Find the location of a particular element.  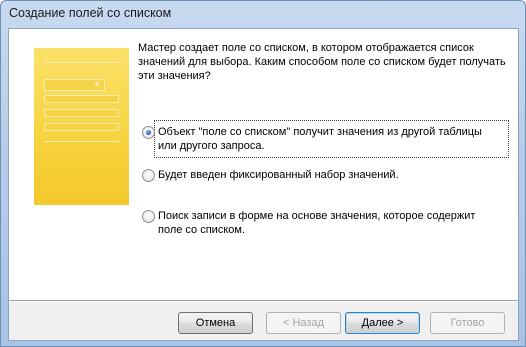

back-button: < Назад is located at coordinates (303, 323).